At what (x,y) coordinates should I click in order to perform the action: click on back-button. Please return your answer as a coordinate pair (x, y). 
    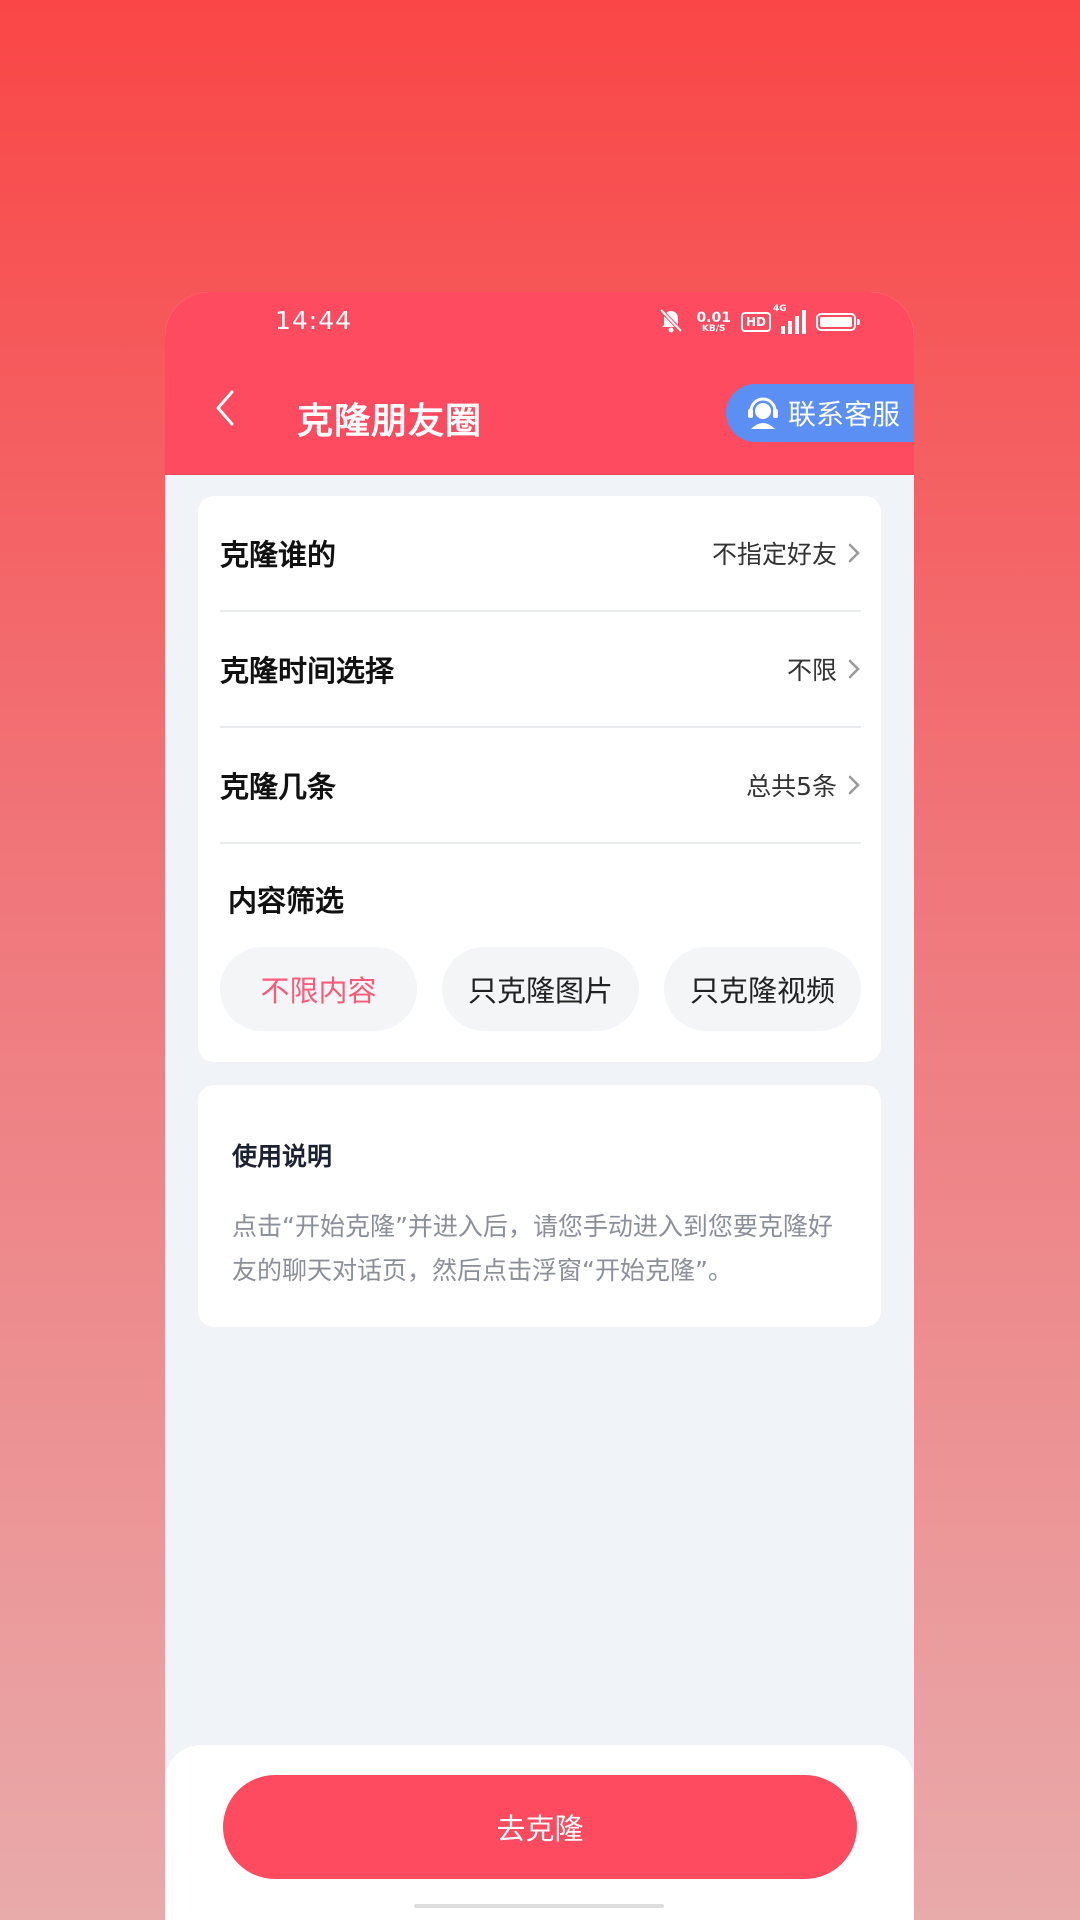
    Looking at the image, I should click on (230, 408).